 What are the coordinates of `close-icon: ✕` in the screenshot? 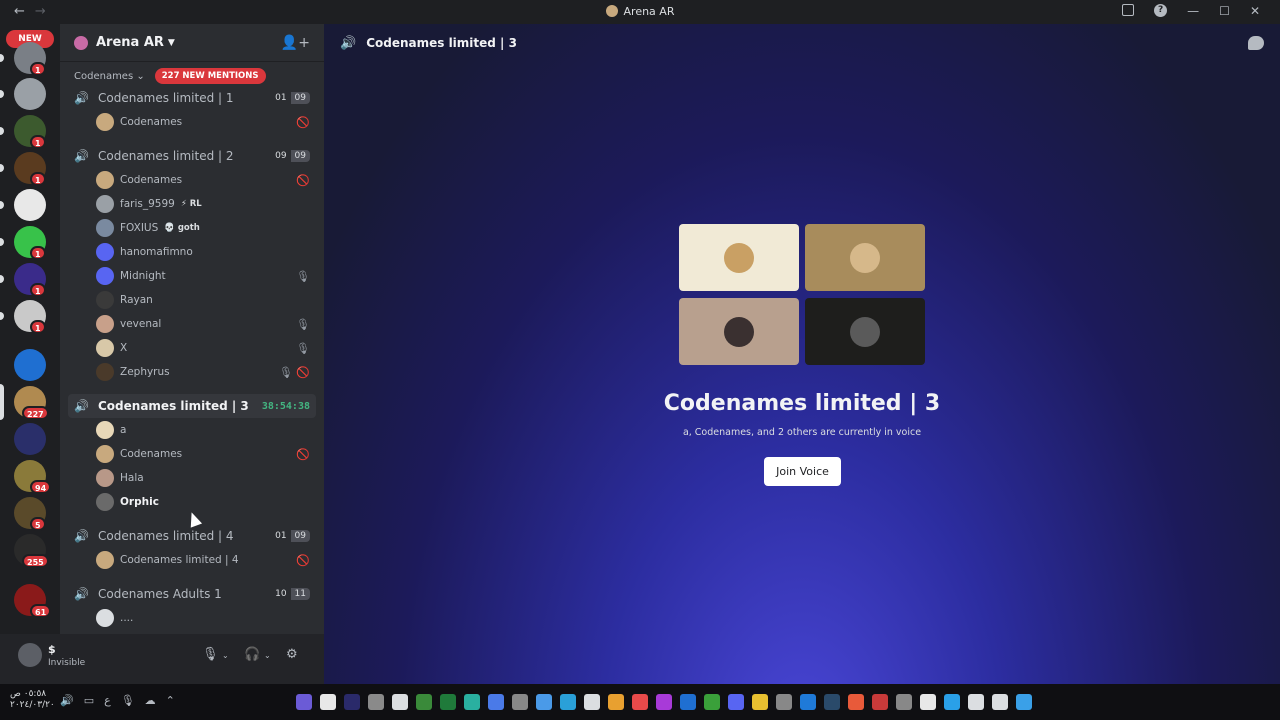 It's located at (1255, 11).